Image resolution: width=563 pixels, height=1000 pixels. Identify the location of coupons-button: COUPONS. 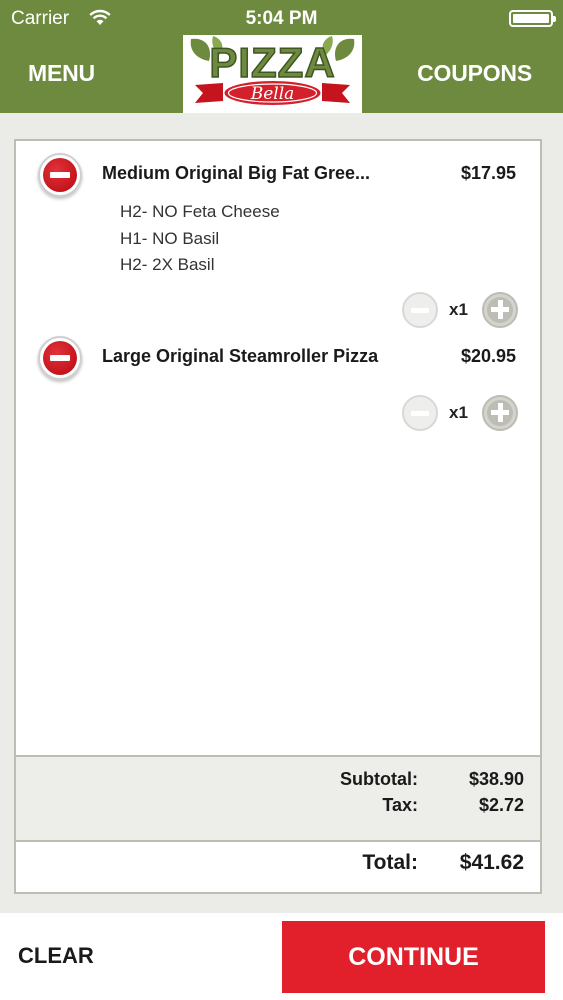
(474, 73).